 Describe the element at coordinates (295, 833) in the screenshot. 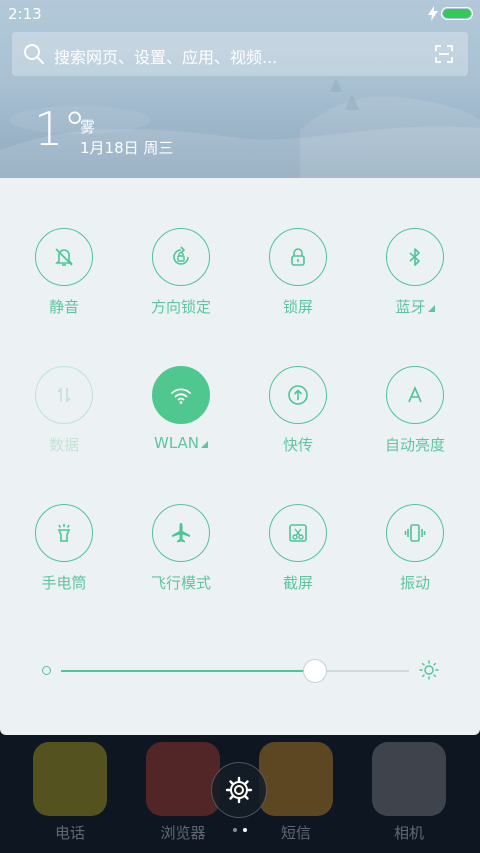

I see `dock-label-messages: 短信` at that location.